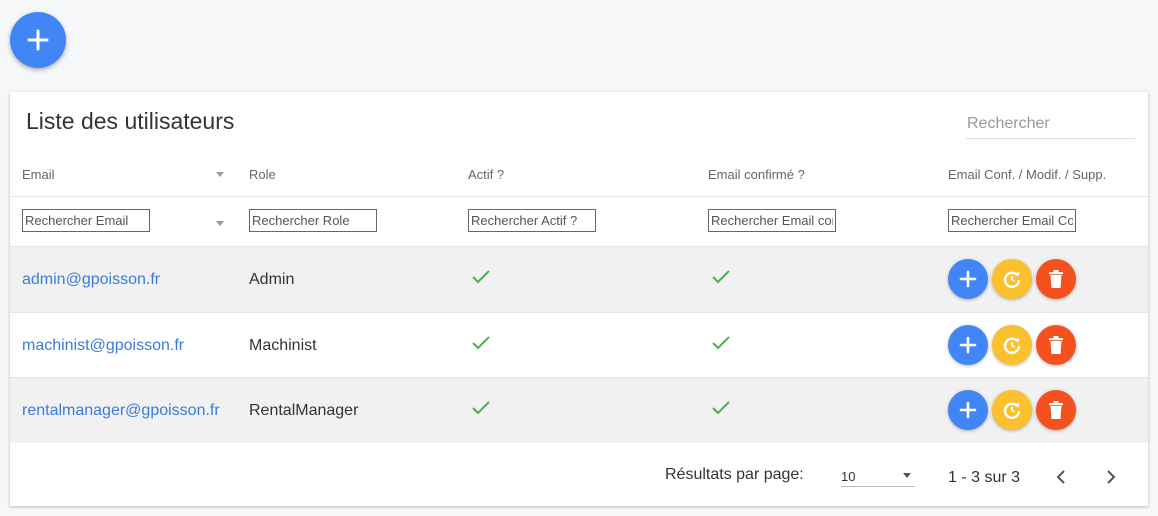 This screenshot has height=516, width=1158. I want to click on chevron-left-icon, so click(1060, 477).